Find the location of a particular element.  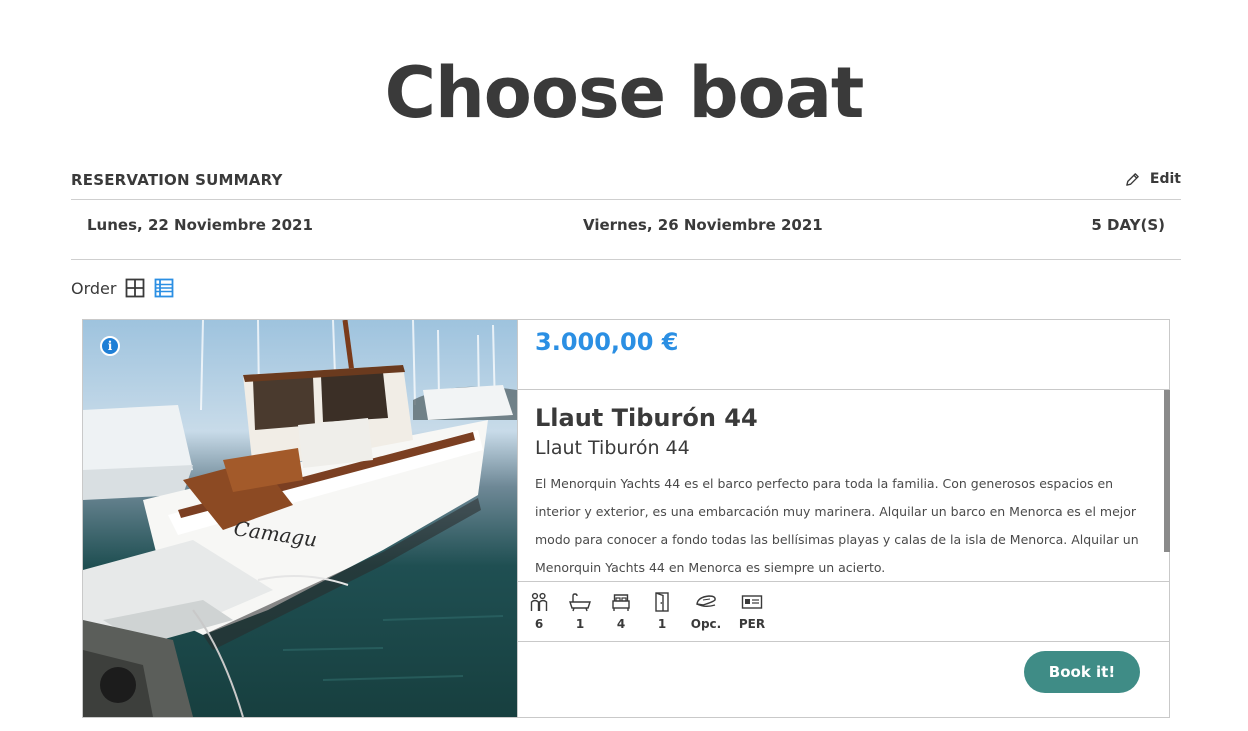

spec-skipper: Opc. is located at coordinates (706, 611).